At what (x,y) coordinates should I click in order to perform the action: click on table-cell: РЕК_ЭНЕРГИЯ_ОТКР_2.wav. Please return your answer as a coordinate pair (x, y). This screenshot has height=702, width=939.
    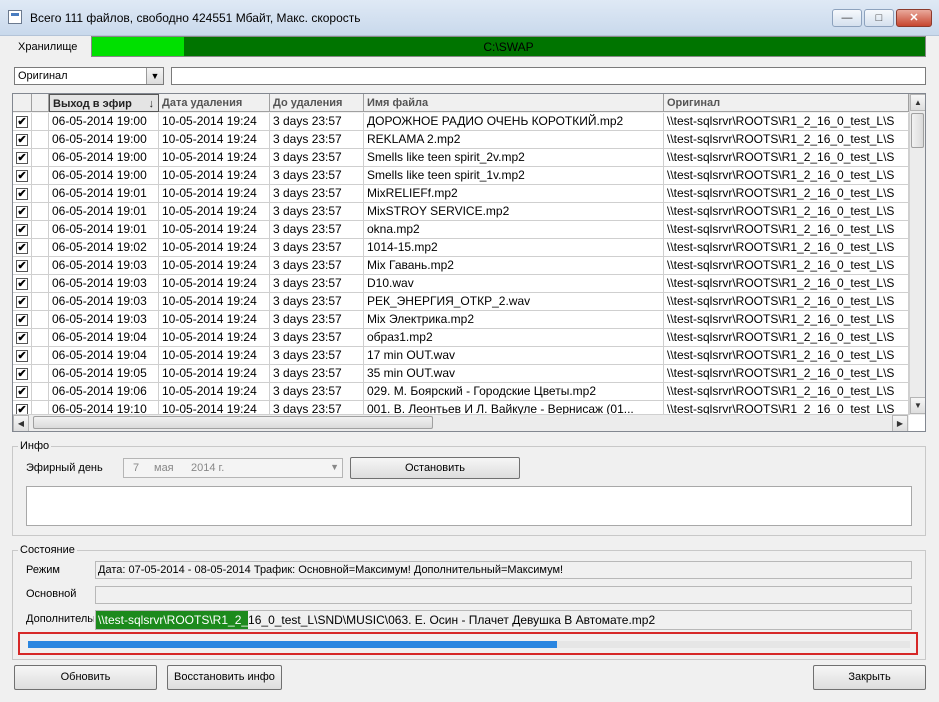
    Looking at the image, I should click on (514, 302).